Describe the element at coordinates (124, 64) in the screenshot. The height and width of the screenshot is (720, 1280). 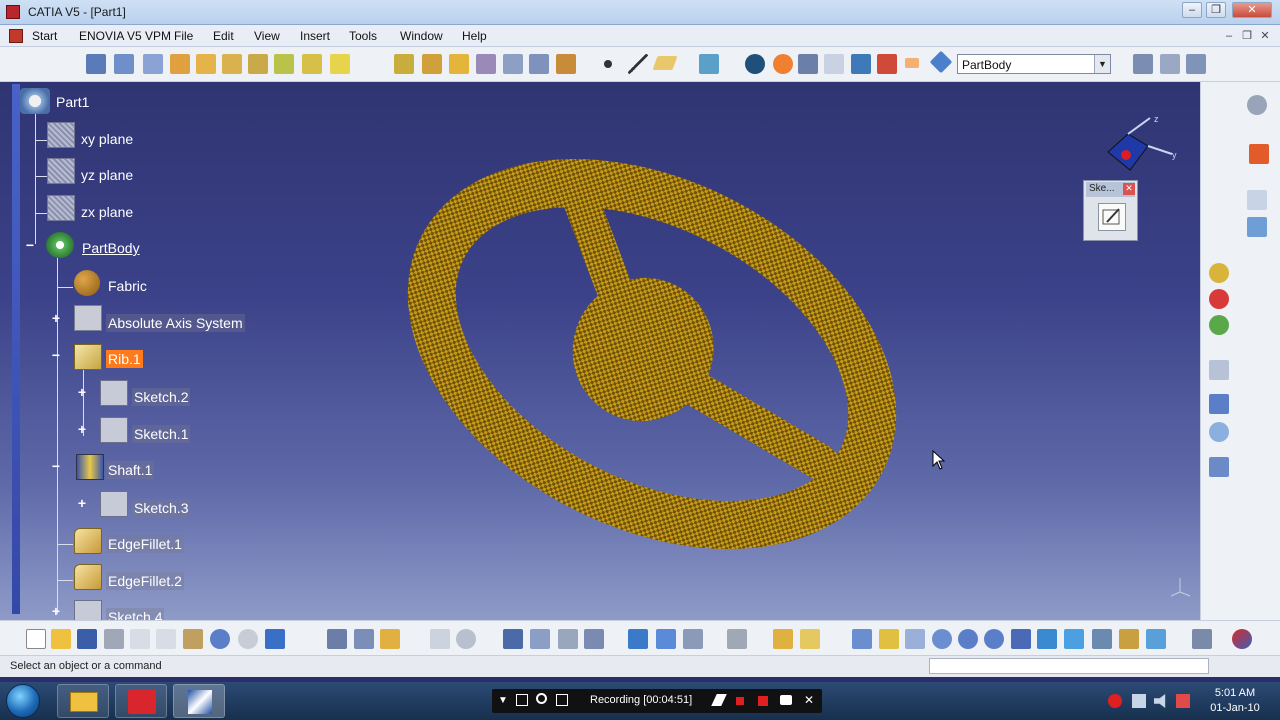
I see `pocket-icon` at that location.